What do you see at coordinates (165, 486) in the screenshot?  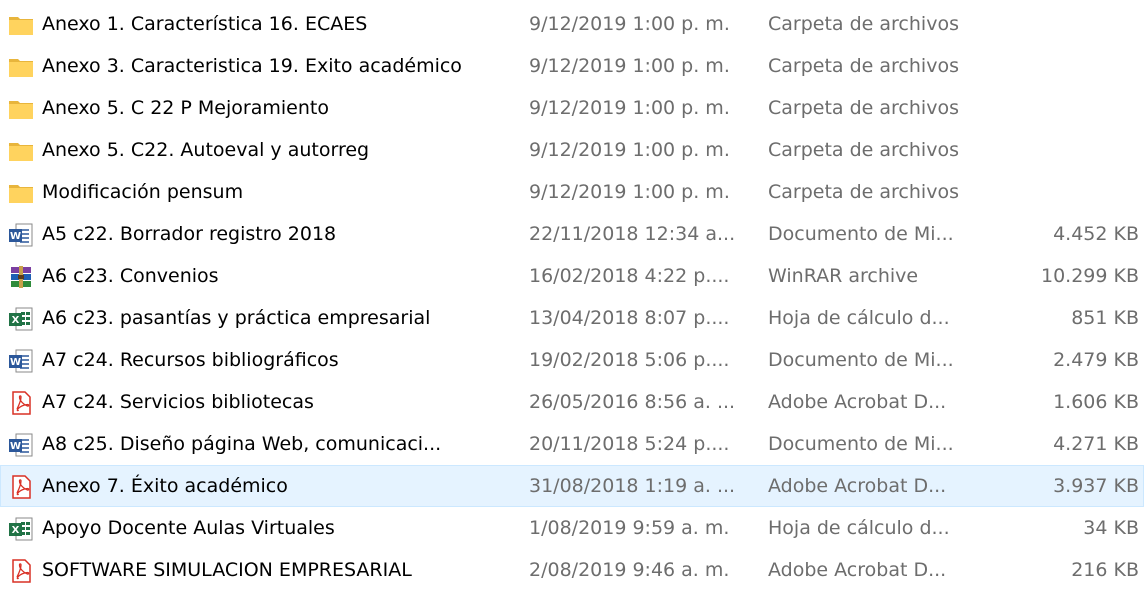 I see `file-name: Anexo 7. Éxito académico` at bounding box center [165, 486].